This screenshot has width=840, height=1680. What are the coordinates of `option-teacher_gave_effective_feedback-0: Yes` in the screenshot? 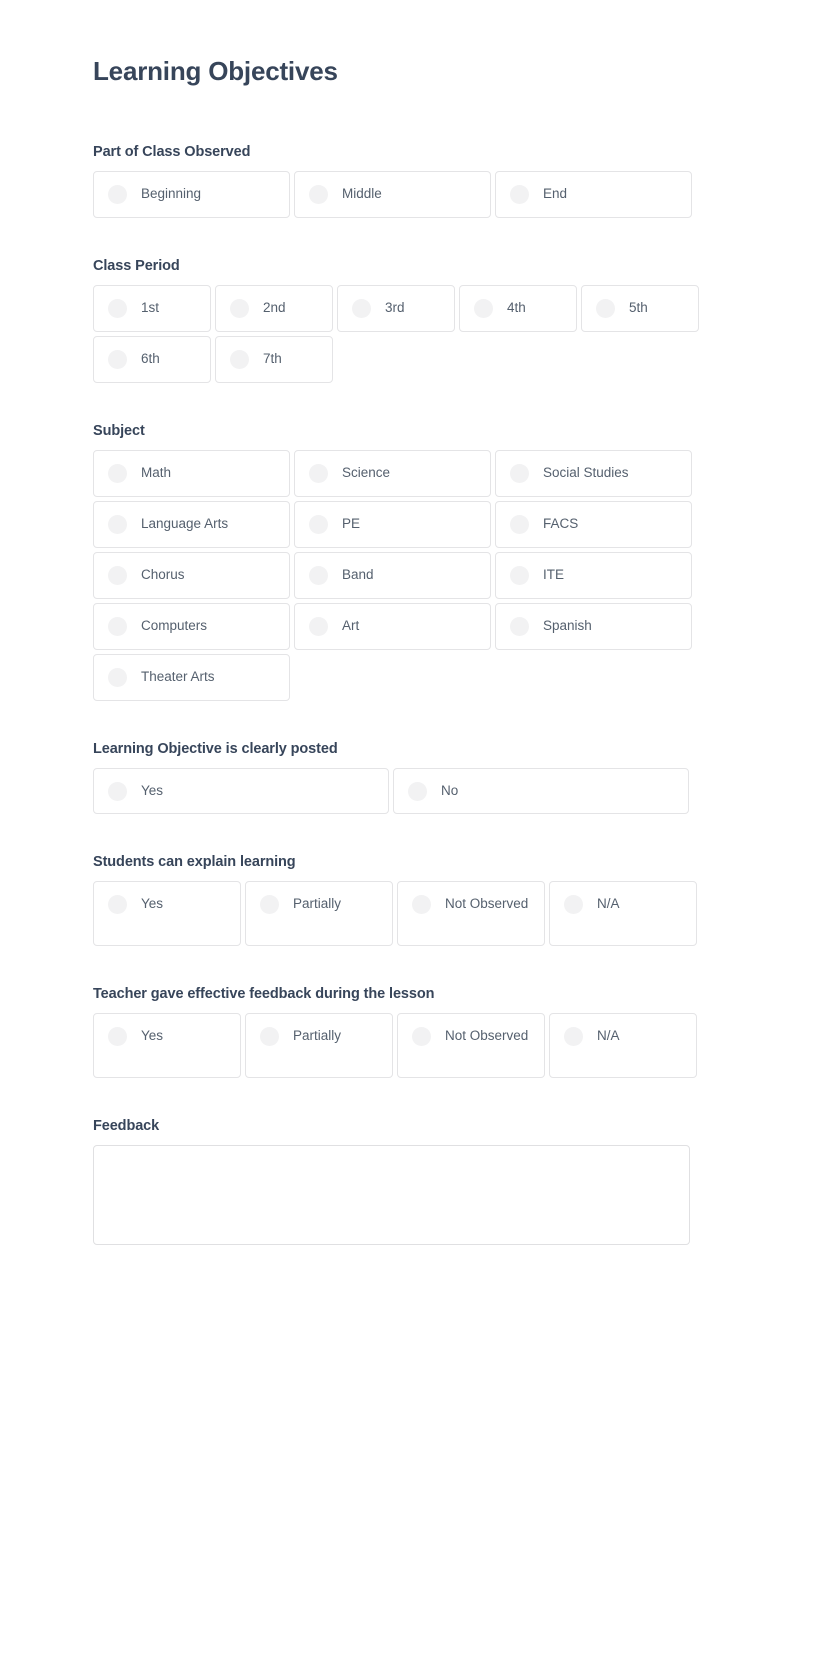 It's located at (167, 1046).